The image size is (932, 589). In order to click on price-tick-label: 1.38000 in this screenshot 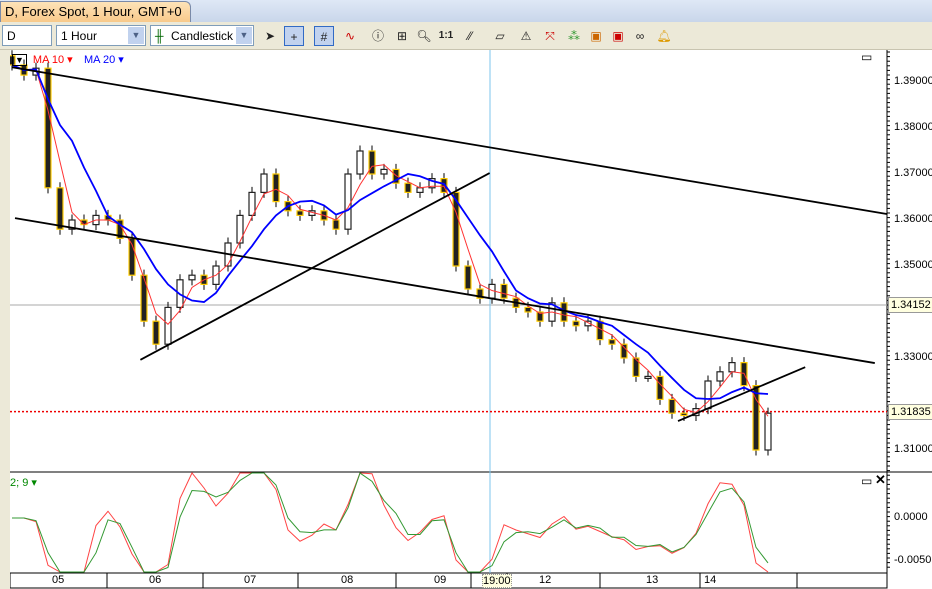, I will do `click(913, 127)`.